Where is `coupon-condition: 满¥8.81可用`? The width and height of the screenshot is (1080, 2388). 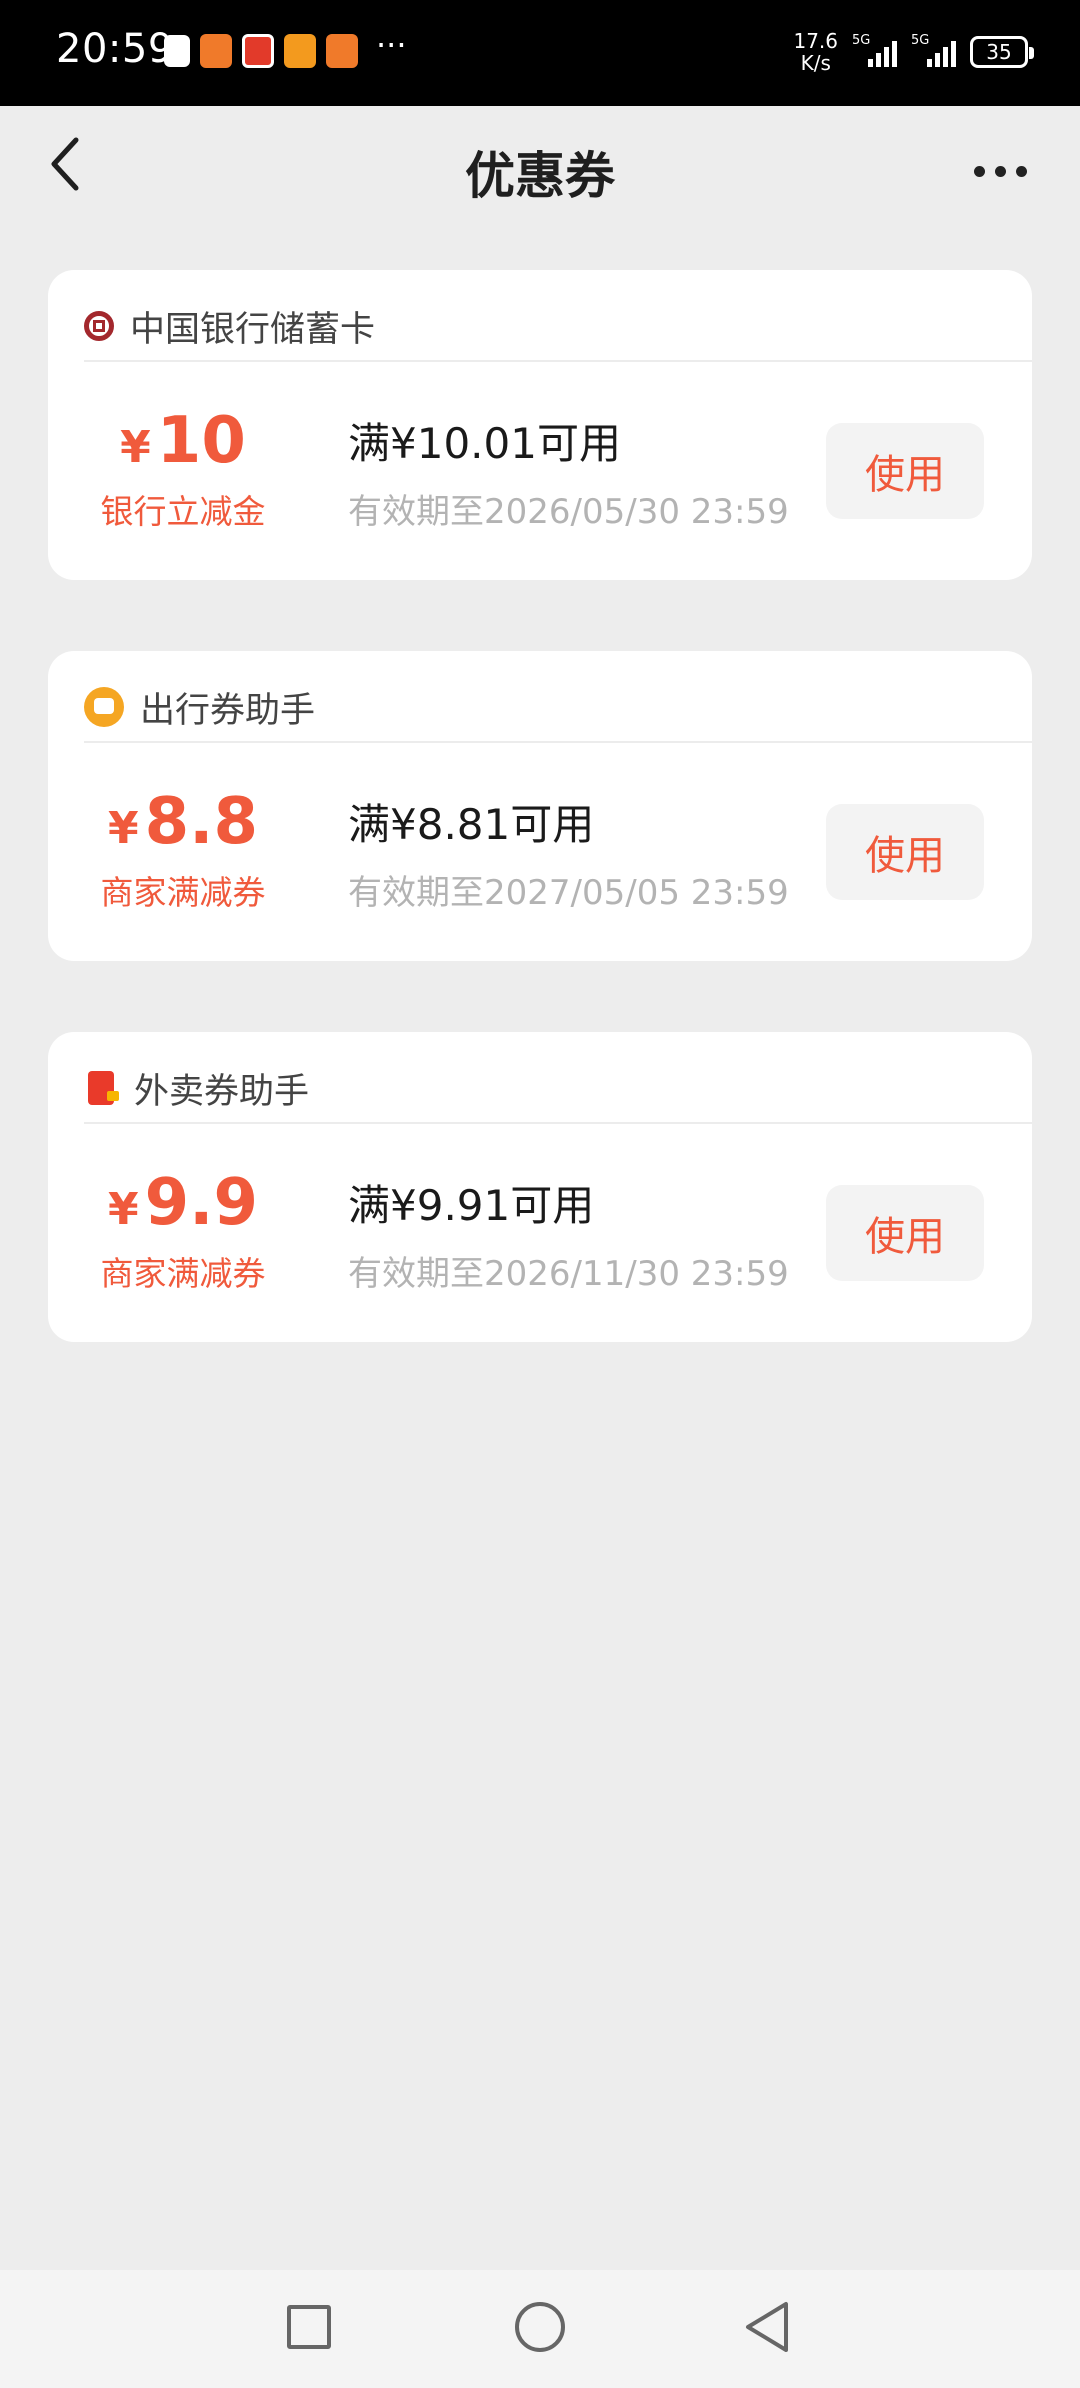
coupon-condition: 满¥8.81可用 is located at coordinates (471, 824).